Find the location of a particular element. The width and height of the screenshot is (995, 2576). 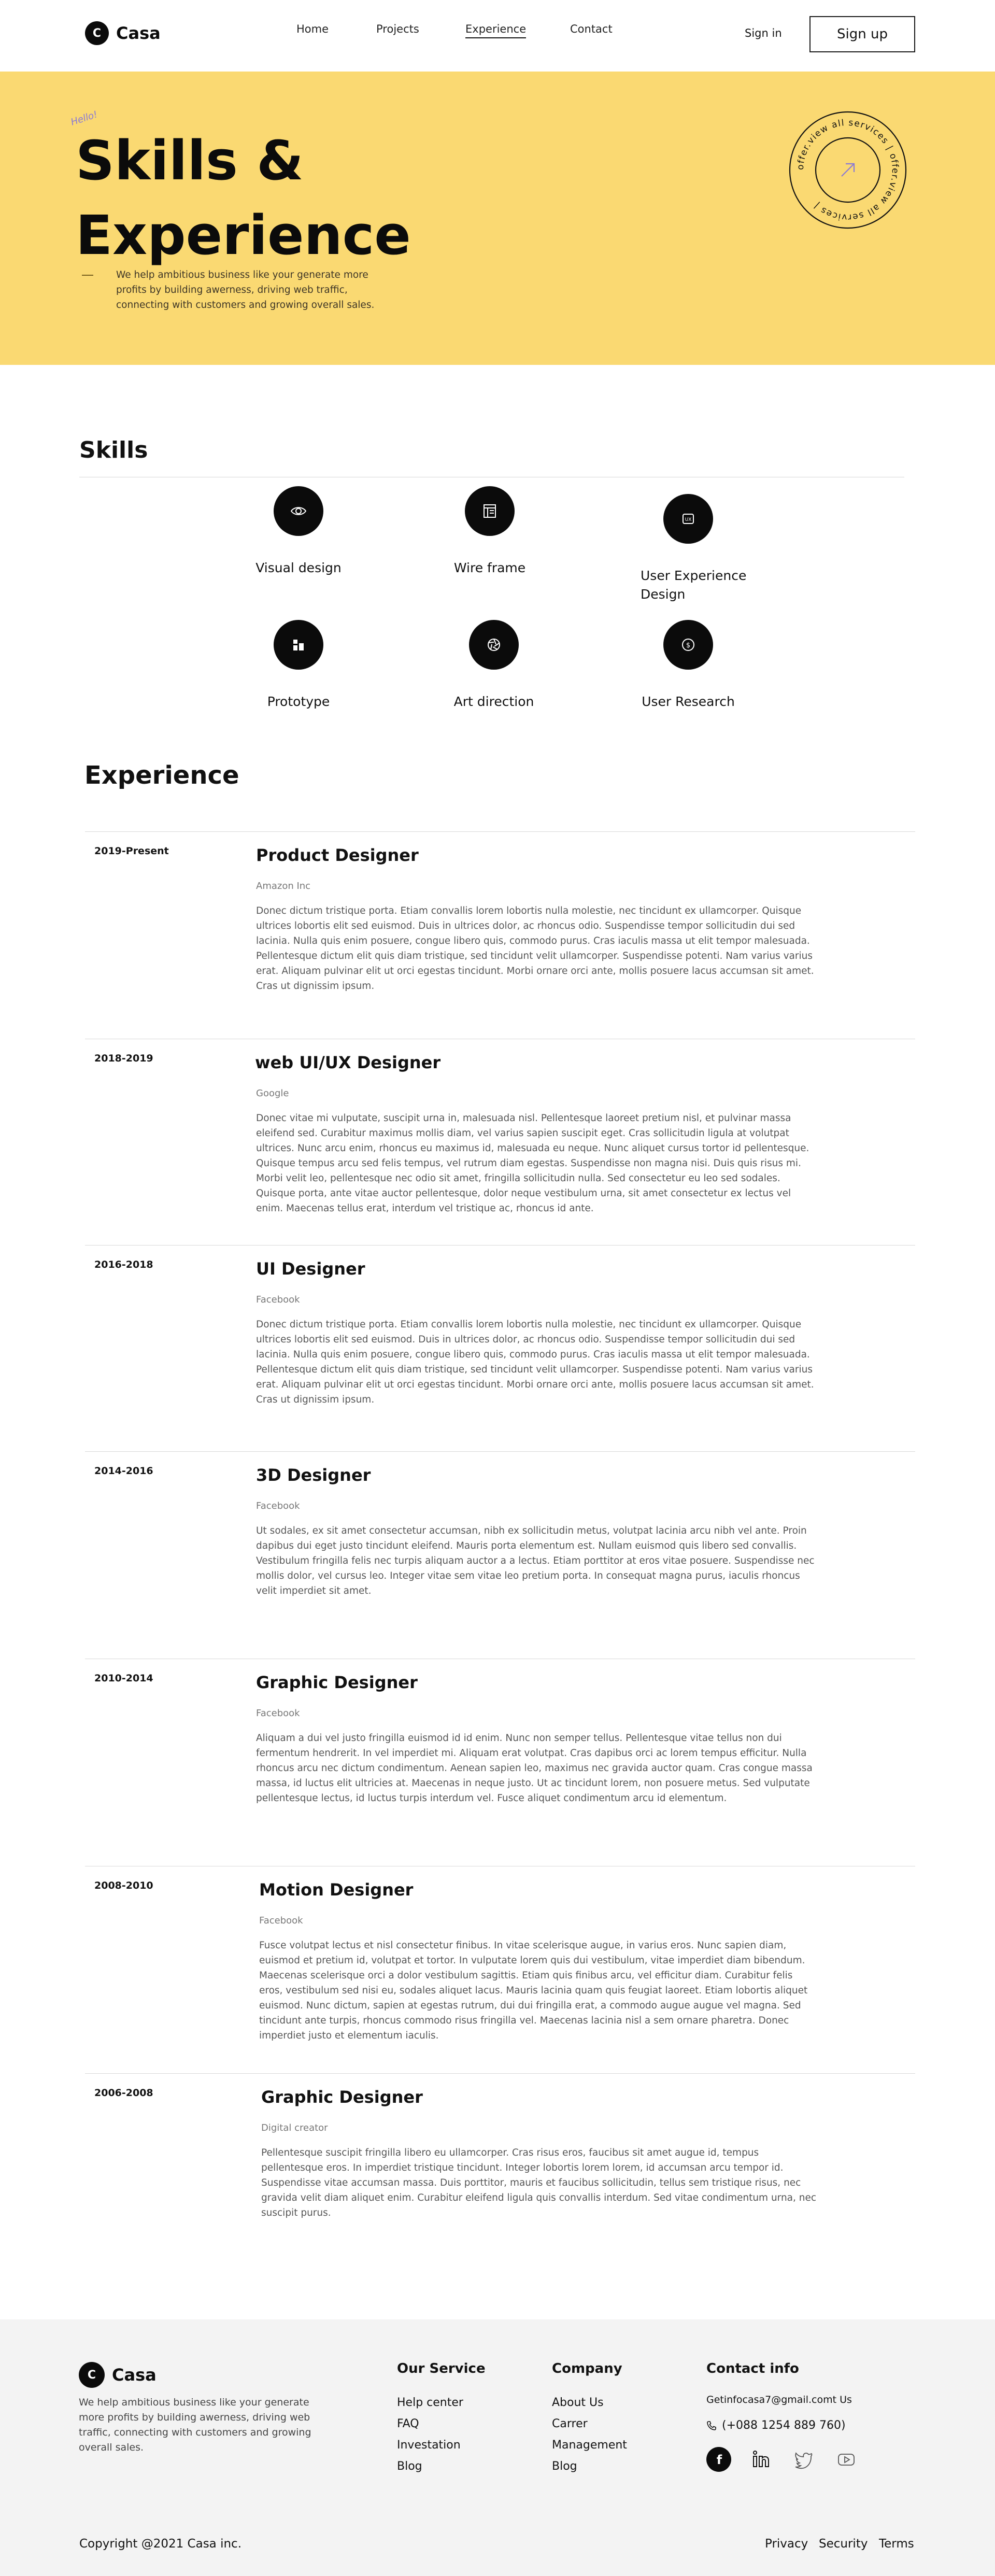

experience-role: web UI/UX Designer is located at coordinates (348, 1062).